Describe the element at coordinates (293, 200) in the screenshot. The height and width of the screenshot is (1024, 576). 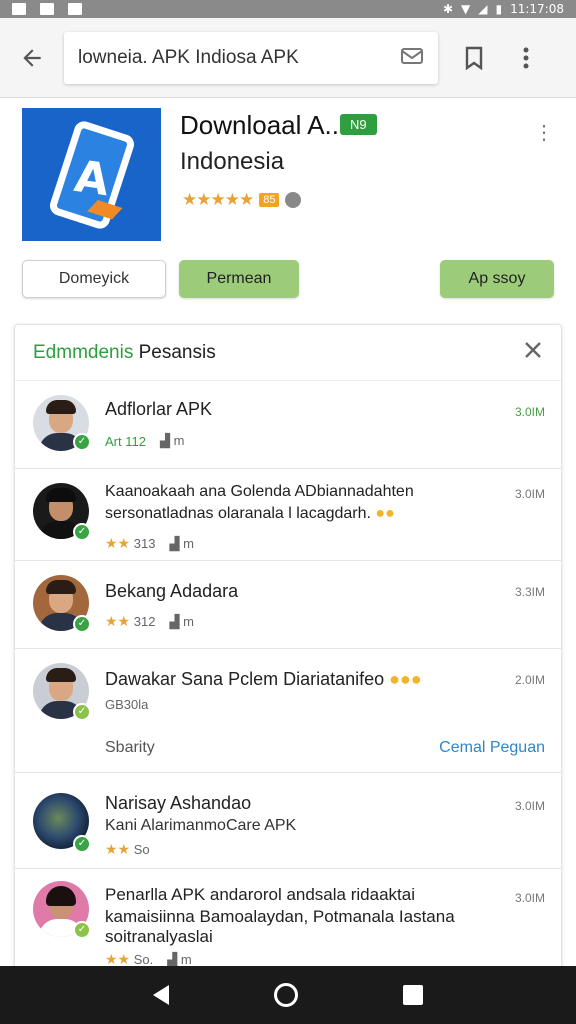
I see `globe-icon` at that location.